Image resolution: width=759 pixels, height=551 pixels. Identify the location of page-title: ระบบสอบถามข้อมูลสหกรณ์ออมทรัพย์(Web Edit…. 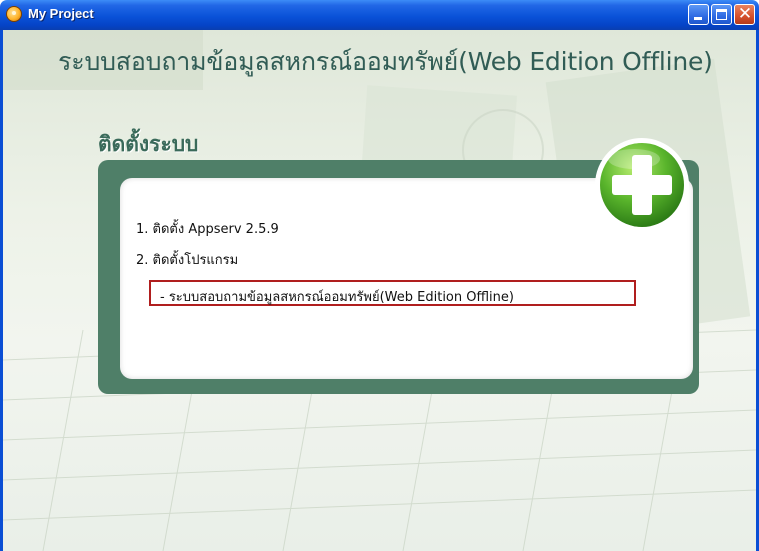
(385, 61).